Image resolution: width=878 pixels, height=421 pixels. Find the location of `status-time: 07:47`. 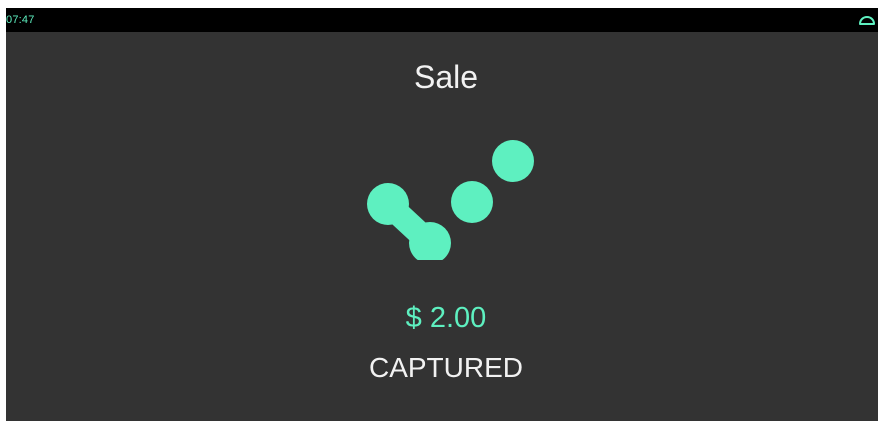

status-time: 07:47 is located at coordinates (20, 20).